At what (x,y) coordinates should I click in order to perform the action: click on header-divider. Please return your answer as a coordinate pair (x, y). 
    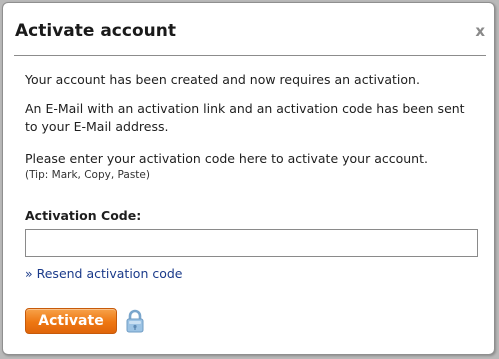
    Looking at the image, I should click on (250, 55).